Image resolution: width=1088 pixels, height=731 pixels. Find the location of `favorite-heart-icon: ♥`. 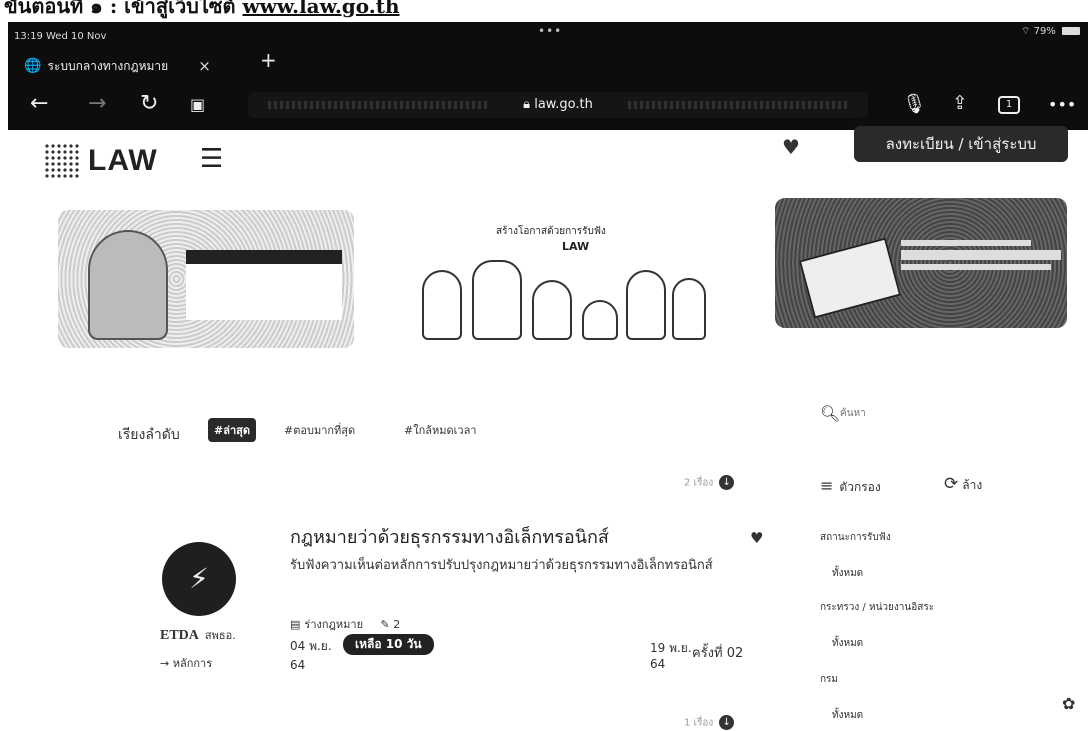

favorite-heart-icon: ♥ is located at coordinates (756, 538).